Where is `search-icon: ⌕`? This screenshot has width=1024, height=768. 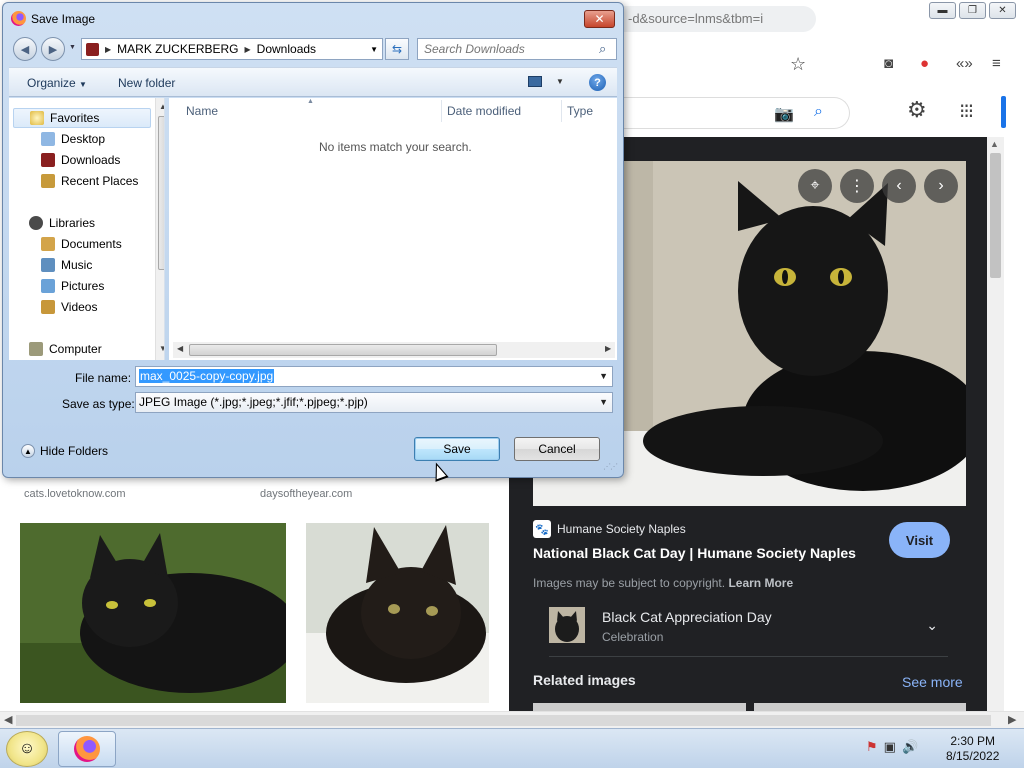 search-icon: ⌕ is located at coordinates (818, 112).